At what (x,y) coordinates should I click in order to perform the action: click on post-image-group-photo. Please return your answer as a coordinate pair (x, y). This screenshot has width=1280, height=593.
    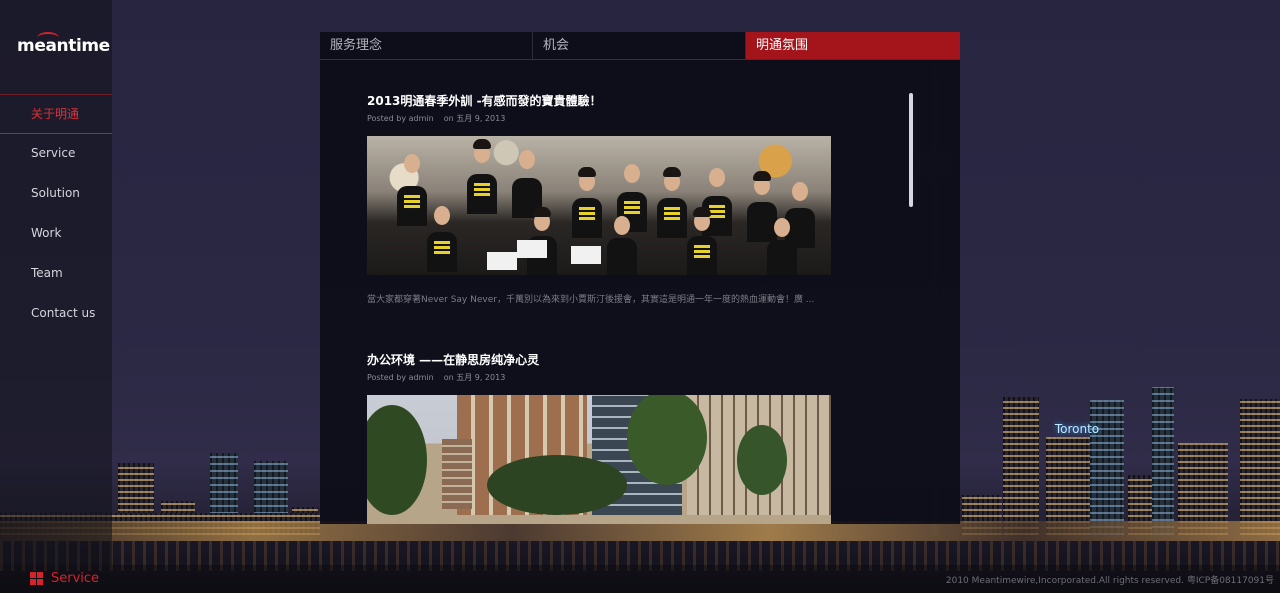
    Looking at the image, I should click on (599, 205).